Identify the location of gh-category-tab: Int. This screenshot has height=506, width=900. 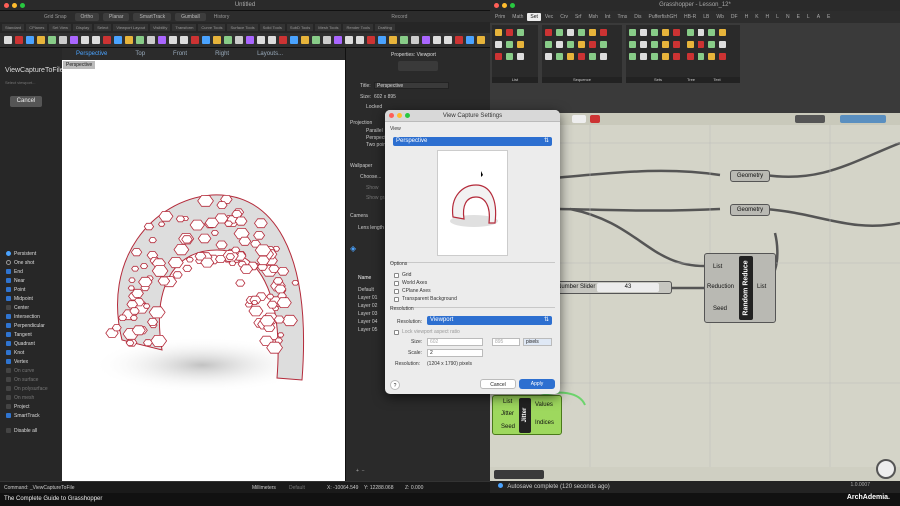
(608, 17).